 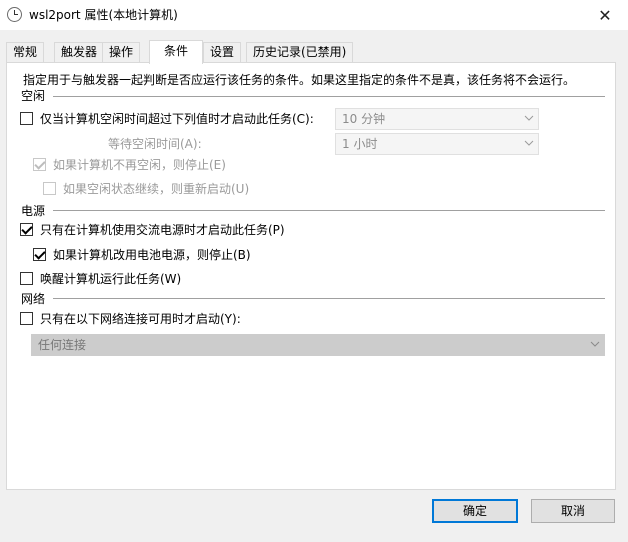 I want to click on window-title: wsl2port 属性(本地计算机), so click(x=103, y=15).